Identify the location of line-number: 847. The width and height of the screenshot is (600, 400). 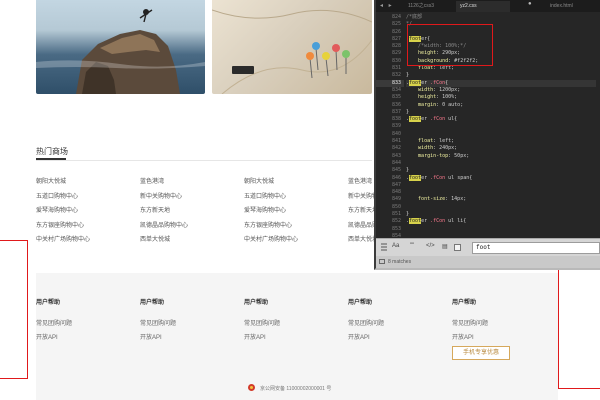
(396, 184).